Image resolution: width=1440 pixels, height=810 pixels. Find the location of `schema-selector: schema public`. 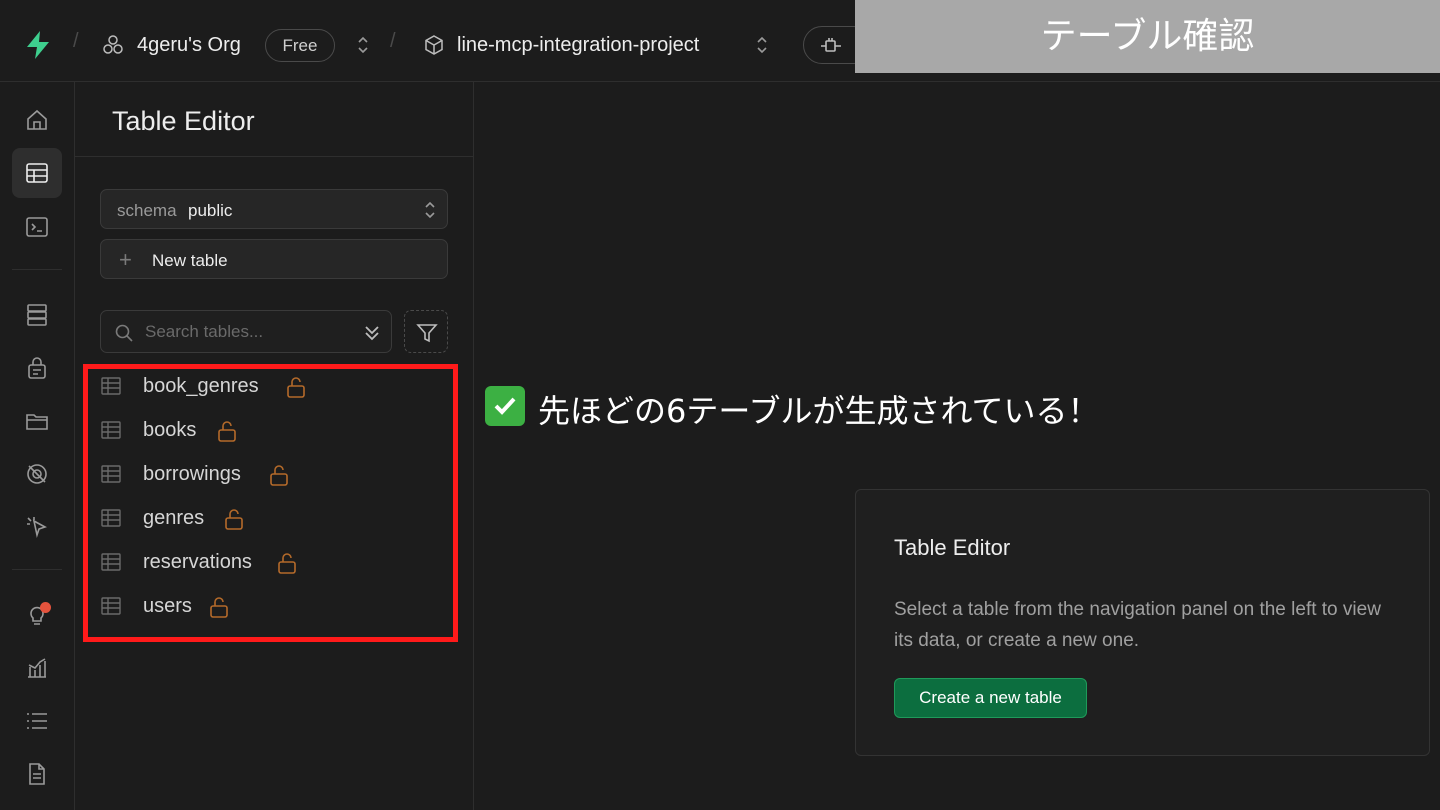

schema-selector: schema public is located at coordinates (274, 209).